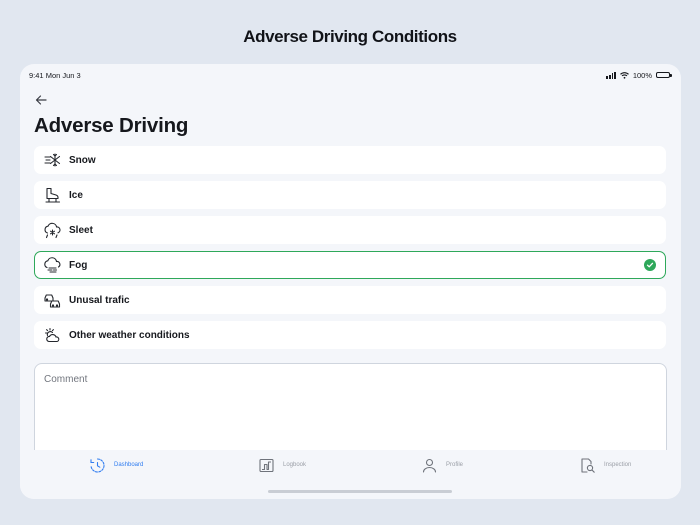 The height and width of the screenshot is (525, 700). What do you see at coordinates (360, 491) in the screenshot?
I see `home-indicator` at bounding box center [360, 491].